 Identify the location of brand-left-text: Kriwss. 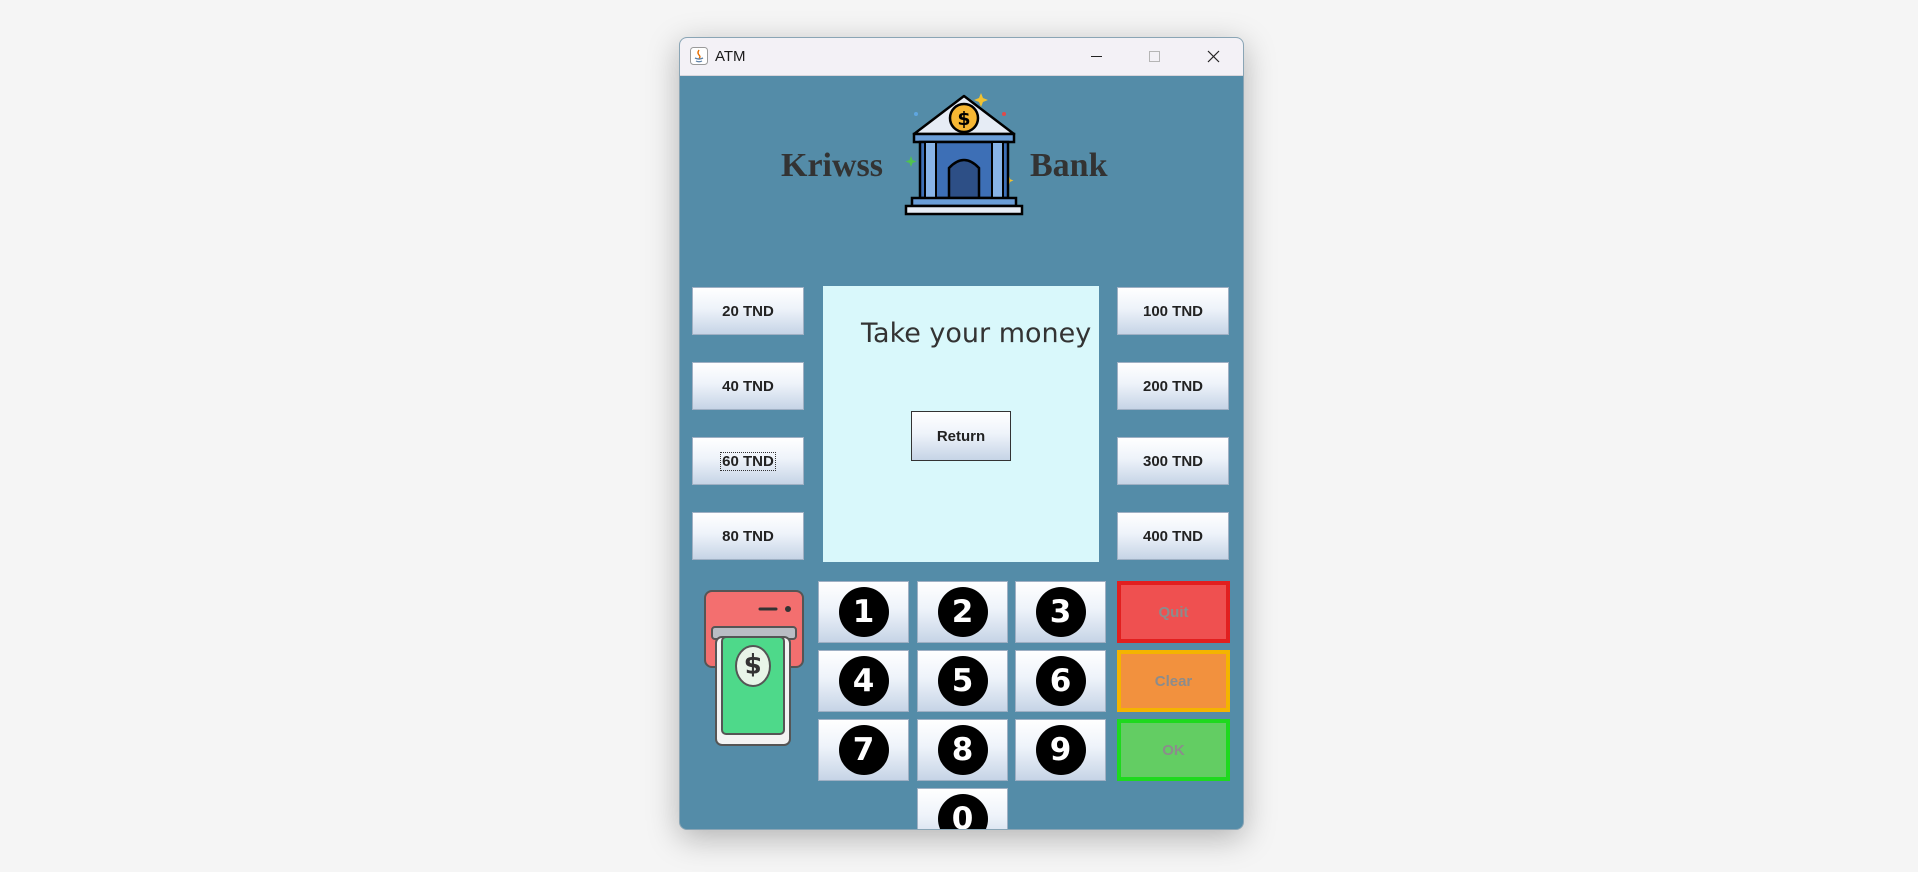
(832, 165).